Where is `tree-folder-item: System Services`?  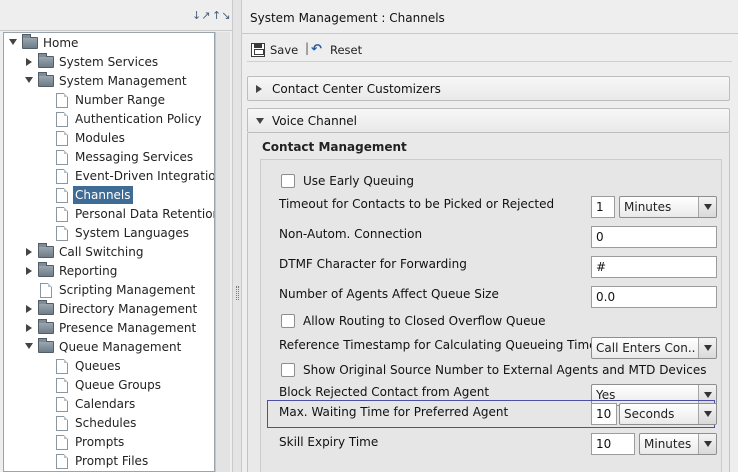
tree-folder-item: System Services is located at coordinates (109, 62).